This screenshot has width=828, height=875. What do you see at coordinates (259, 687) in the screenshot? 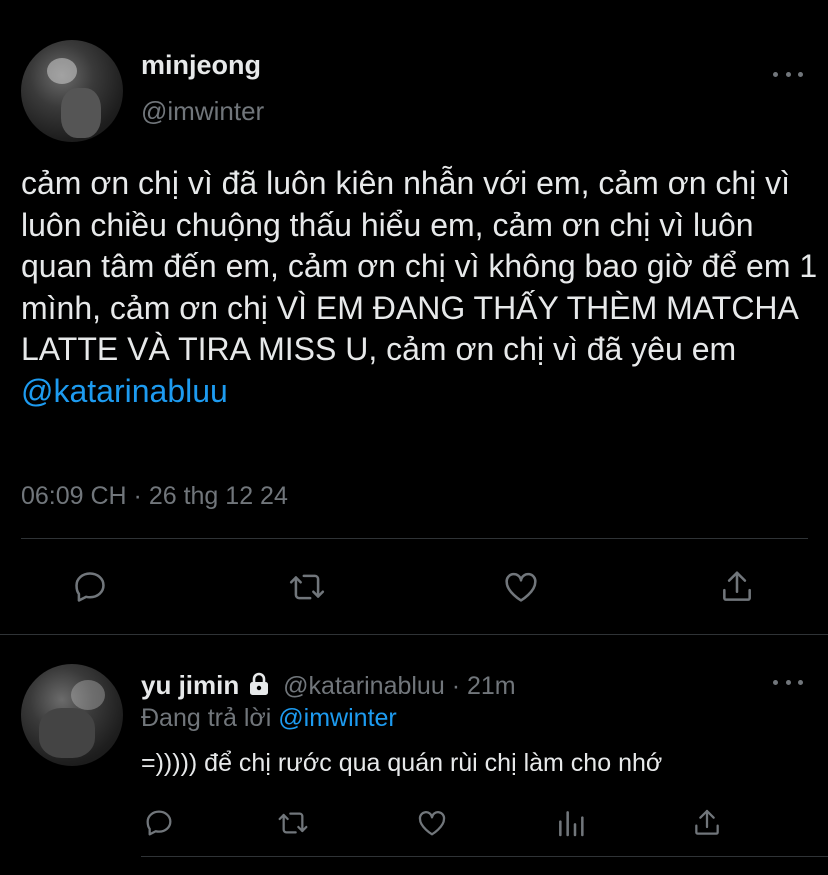
I see `lock-icon` at bounding box center [259, 687].